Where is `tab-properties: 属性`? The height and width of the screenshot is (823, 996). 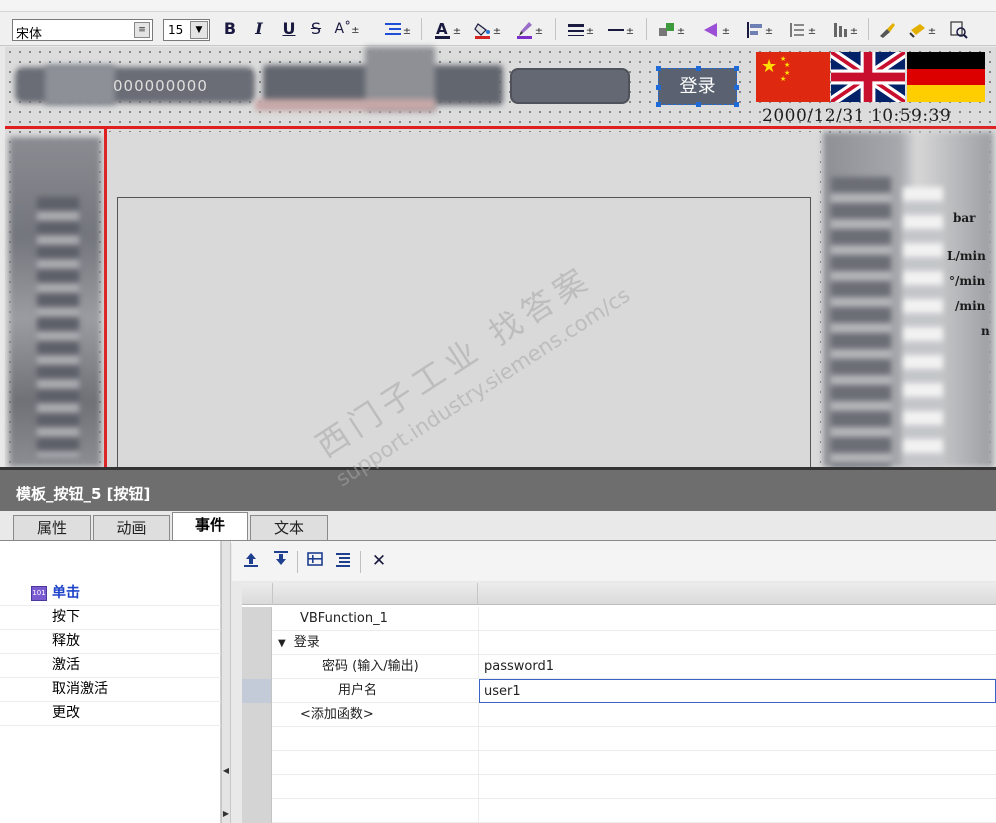
tab-properties: 属性 is located at coordinates (52, 528).